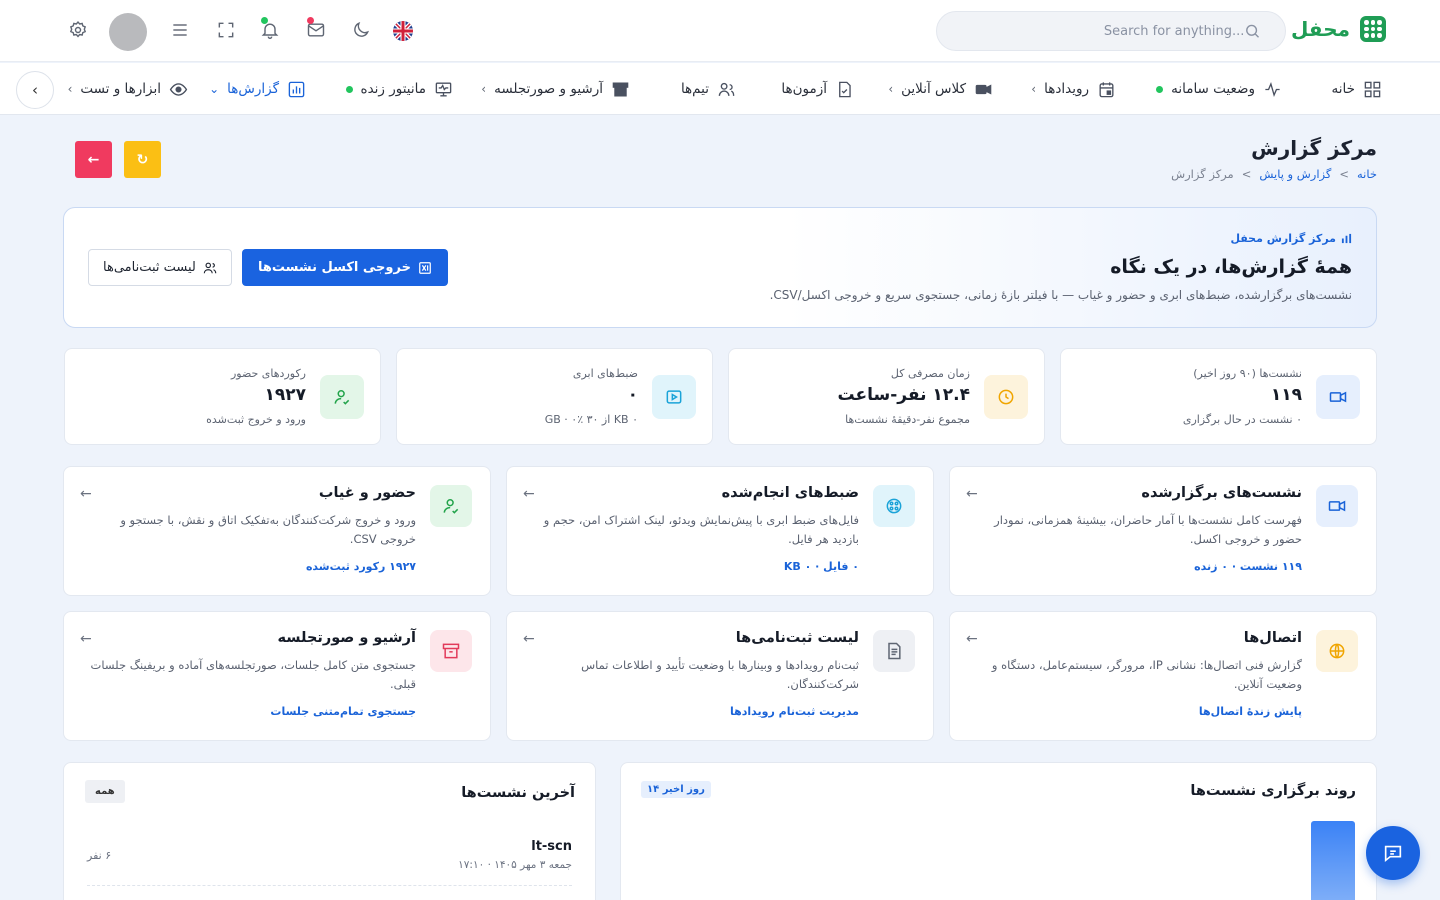 The image size is (1440, 900). Describe the element at coordinates (548, 89) in the screenshot. I see `nav-label: آرشیو و صورتجلسه` at that location.